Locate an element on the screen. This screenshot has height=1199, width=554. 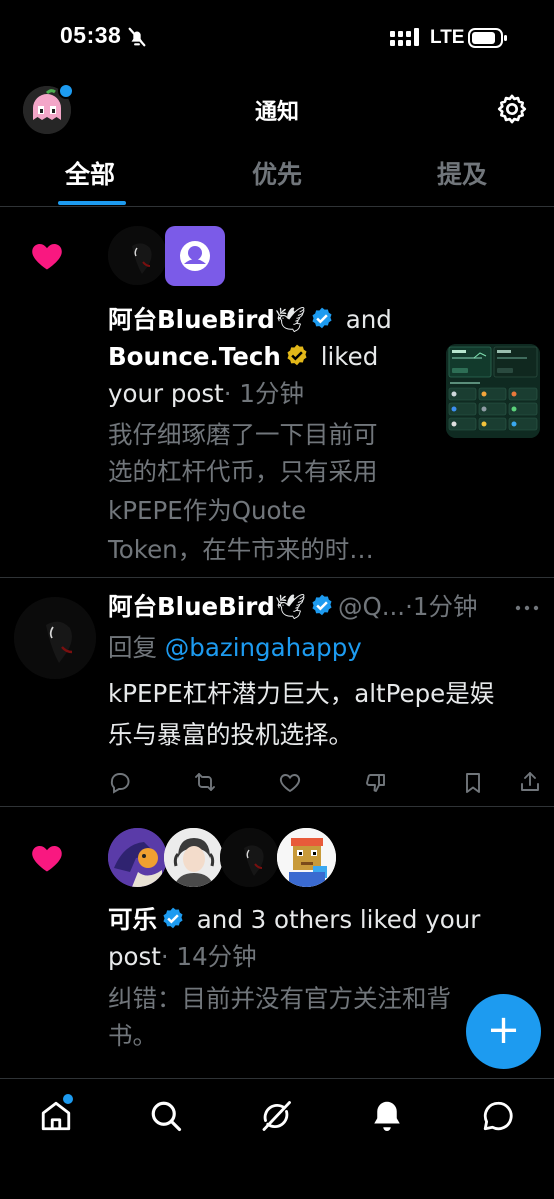
plus-icon: + is located at coordinates (503, 1030).